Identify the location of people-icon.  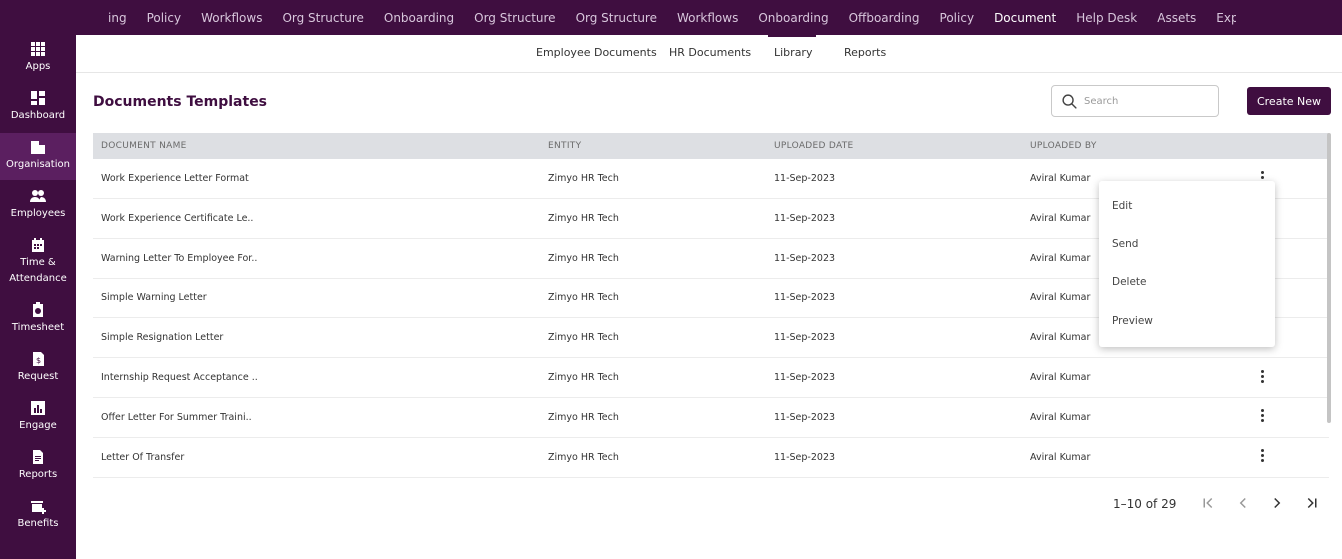
(38, 196).